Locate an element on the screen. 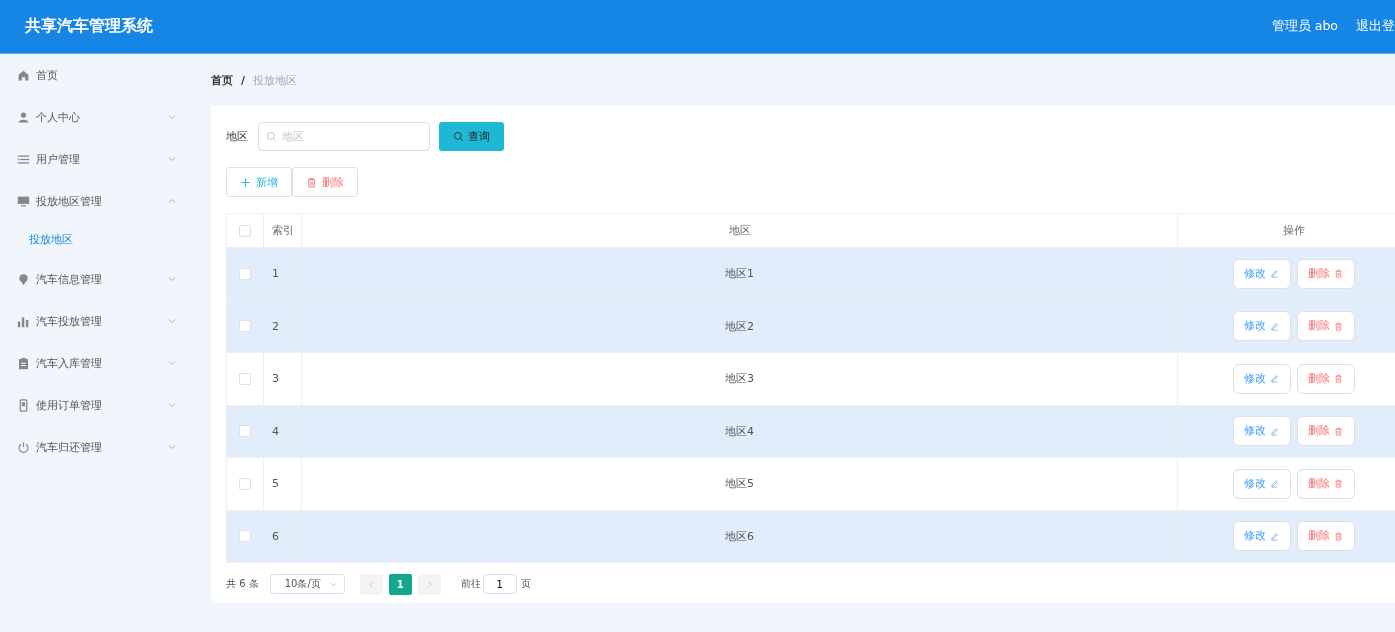 The height and width of the screenshot is (632, 1395). table-cell: 1 is located at coordinates (275, 274).